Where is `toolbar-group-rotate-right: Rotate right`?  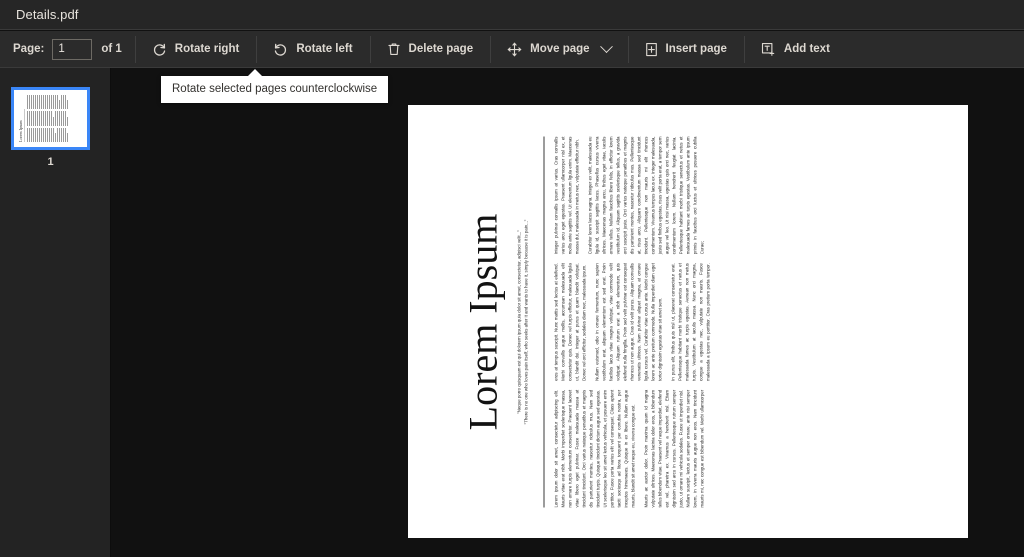
toolbar-group-rotate-right: Rotate right is located at coordinates (195, 49).